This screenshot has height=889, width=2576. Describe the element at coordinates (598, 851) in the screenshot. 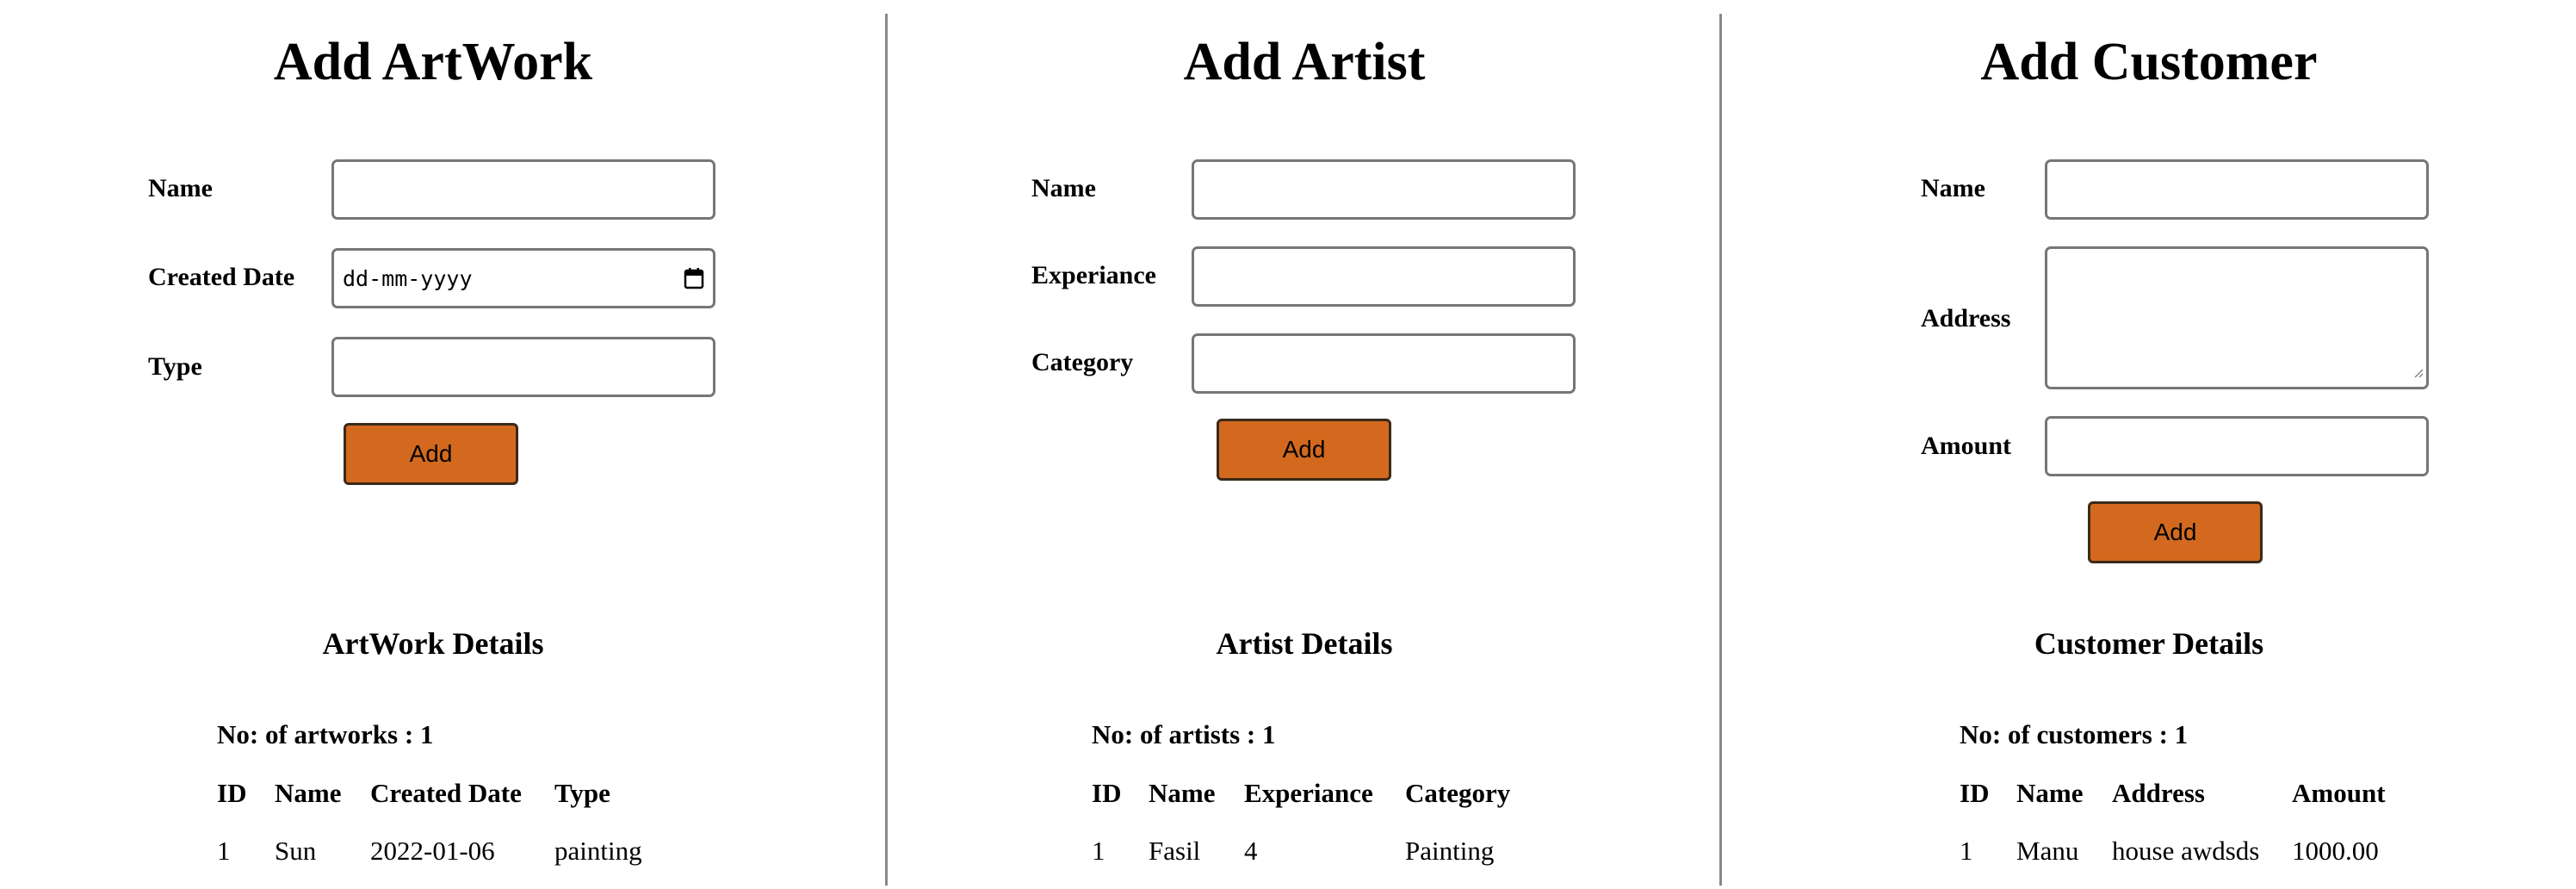

I see `cell-type: painting` at that location.